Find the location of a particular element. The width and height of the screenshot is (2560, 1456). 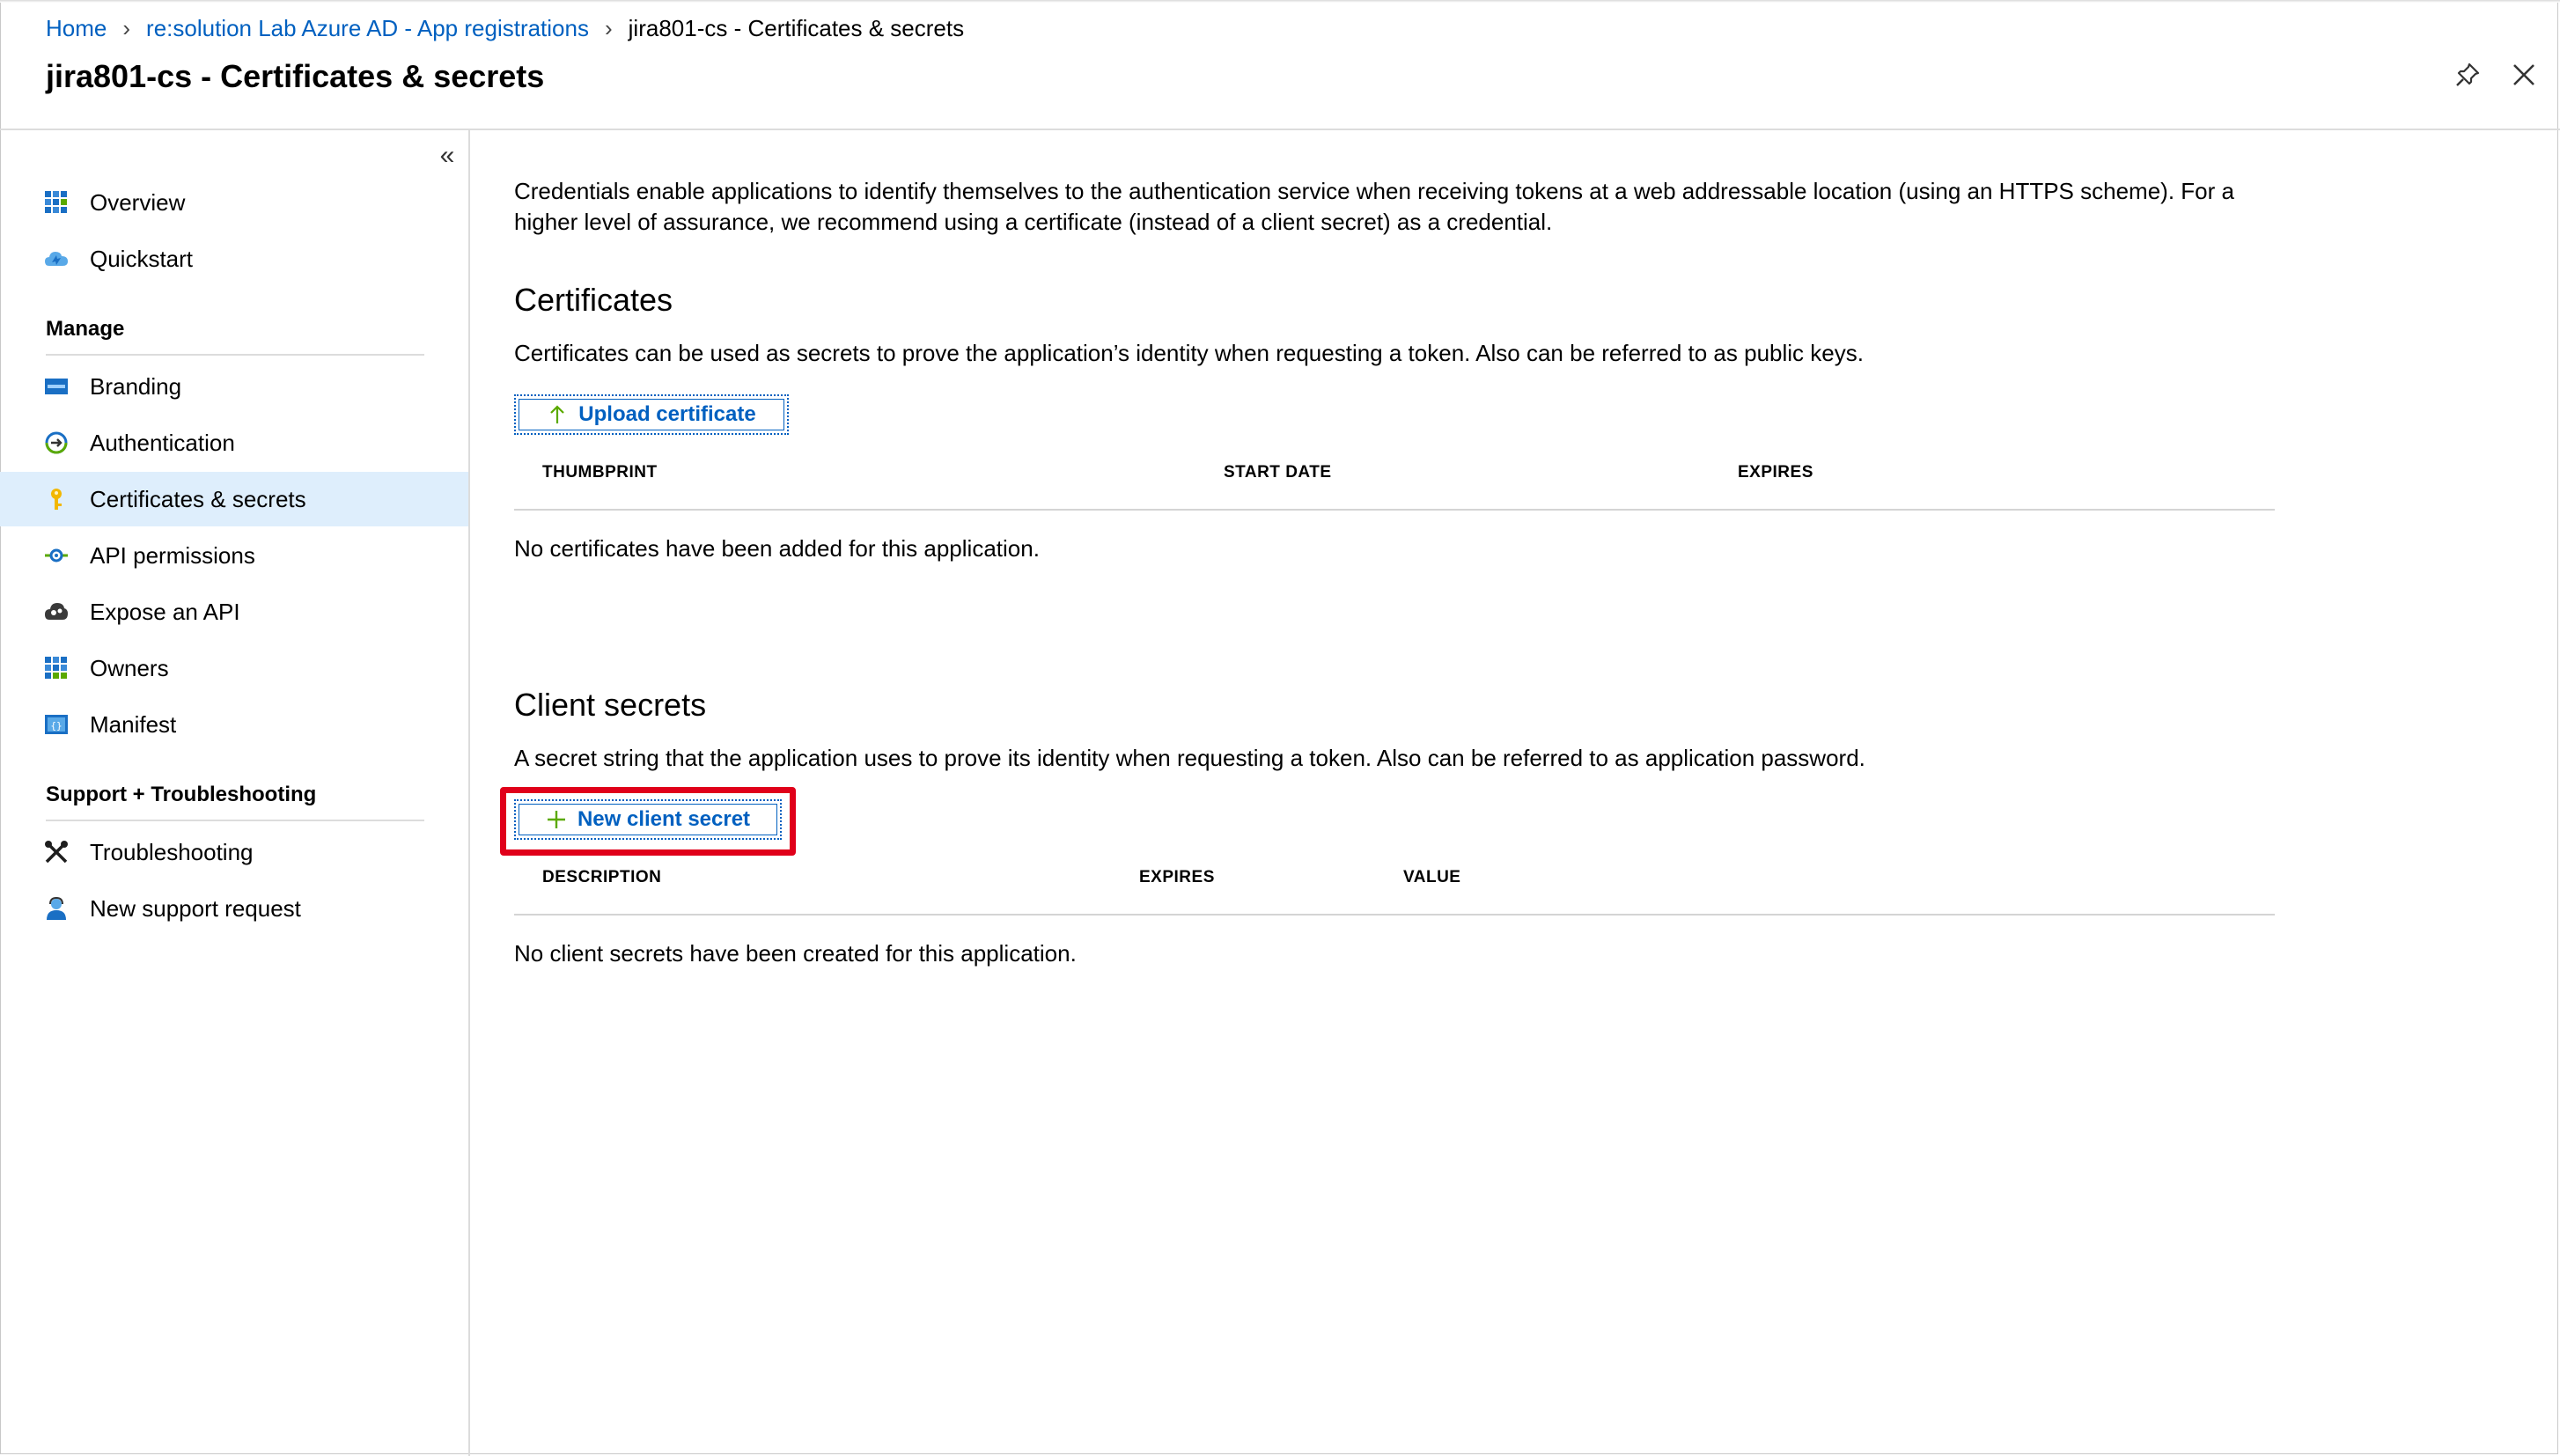

upload-certificate-button: Upload certificate is located at coordinates (651, 414).